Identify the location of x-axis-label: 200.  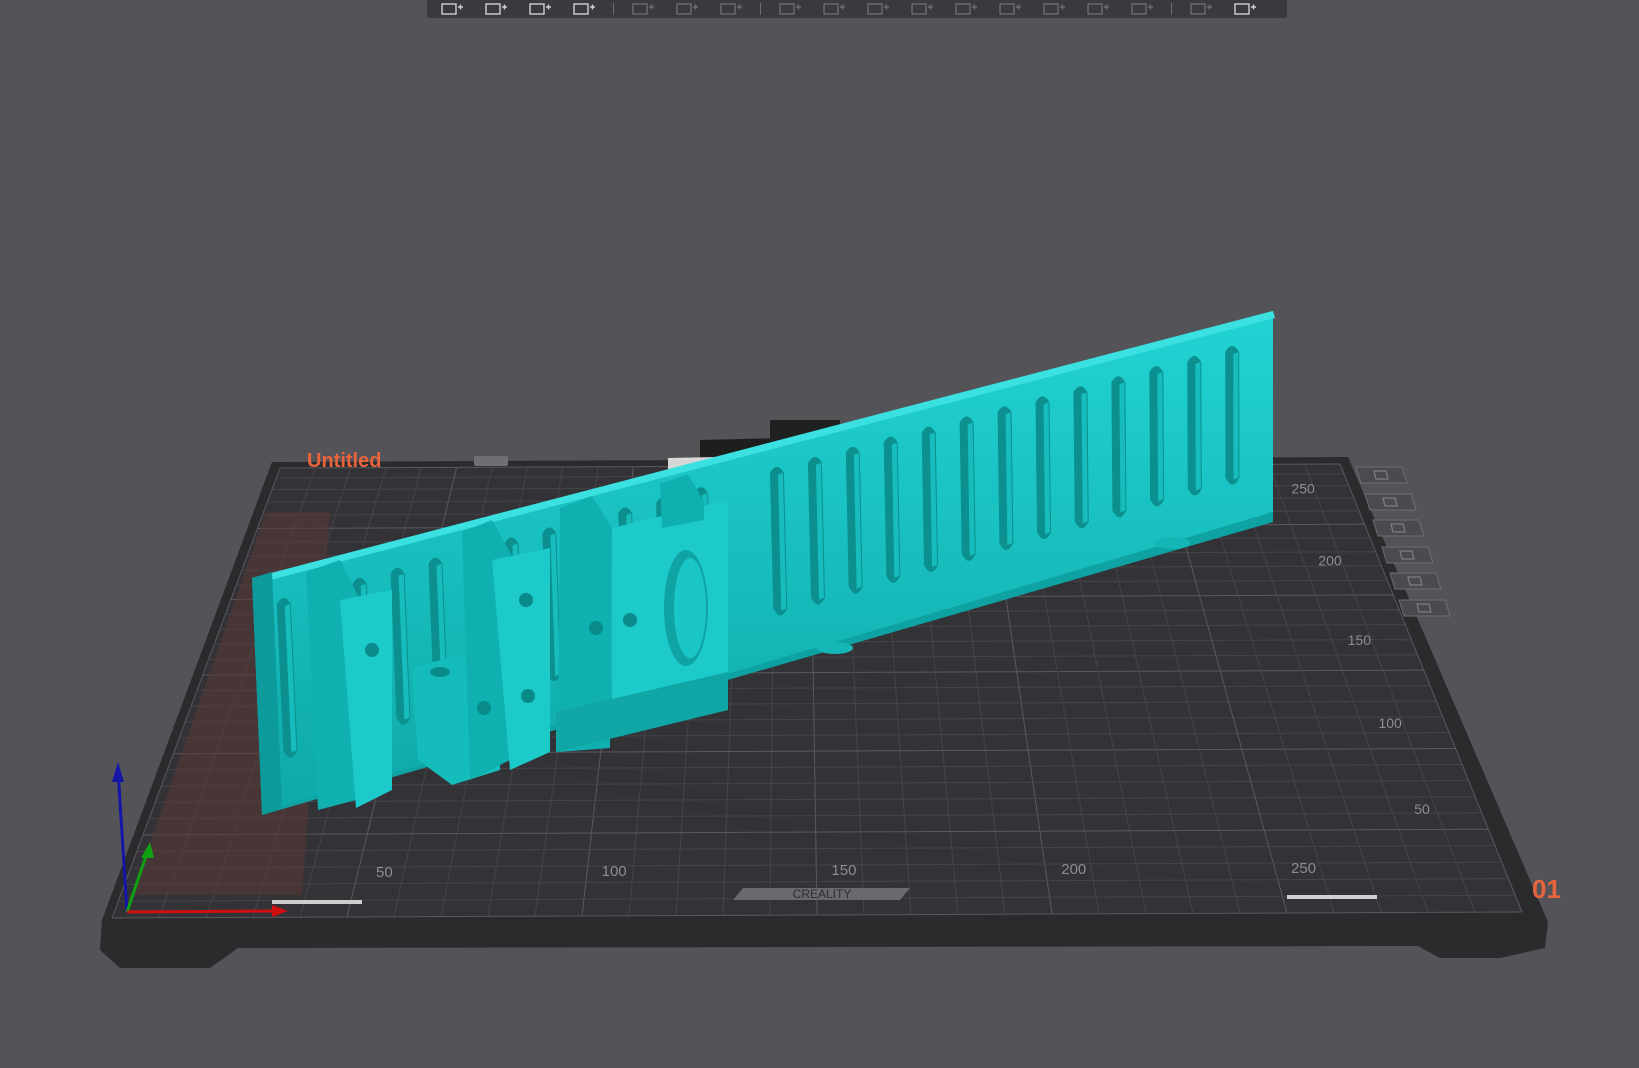
(1073, 869).